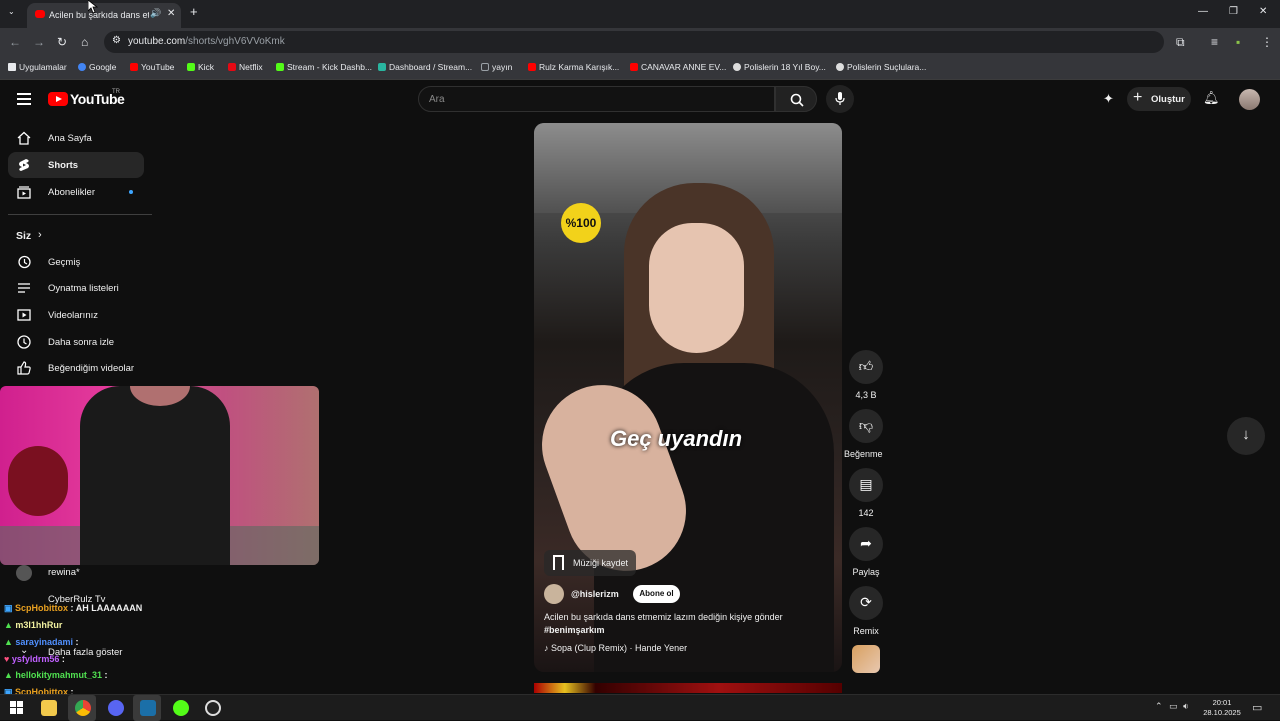 The width and height of the screenshot is (1280, 721). What do you see at coordinates (1233, 11) in the screenshot?
I see `restore-icon: ❐` at bounding box center [1233, 11].